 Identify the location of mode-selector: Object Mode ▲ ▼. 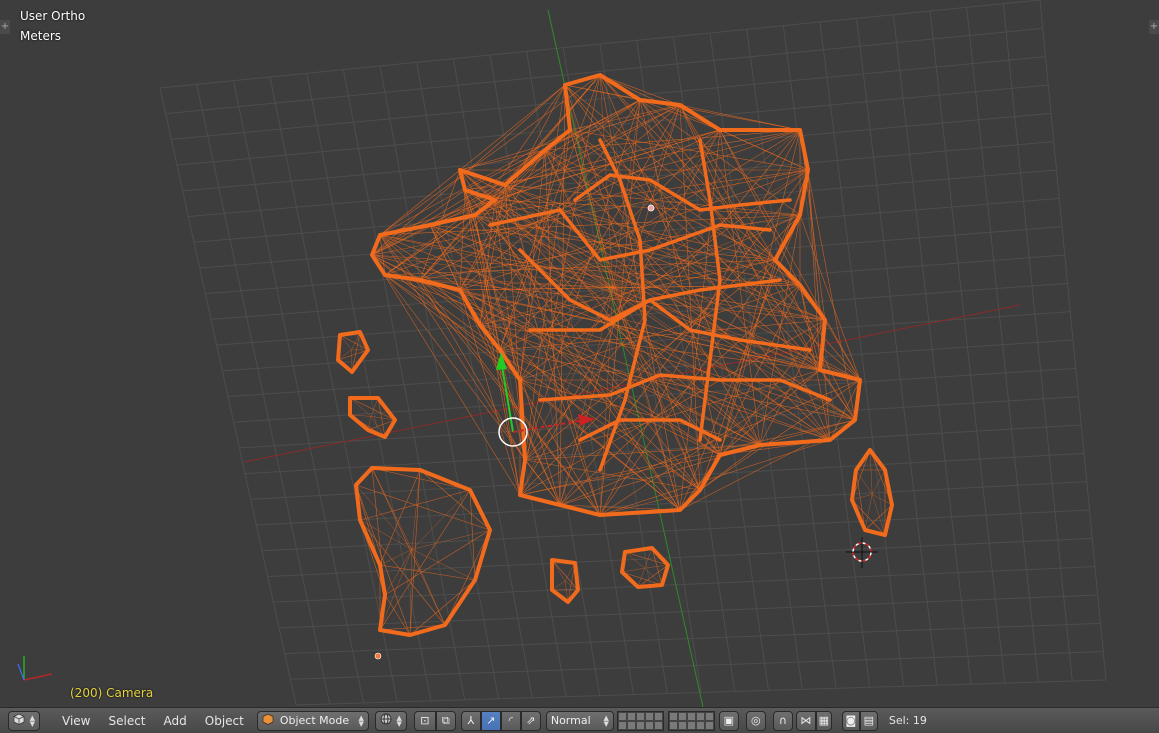
(312, 720).